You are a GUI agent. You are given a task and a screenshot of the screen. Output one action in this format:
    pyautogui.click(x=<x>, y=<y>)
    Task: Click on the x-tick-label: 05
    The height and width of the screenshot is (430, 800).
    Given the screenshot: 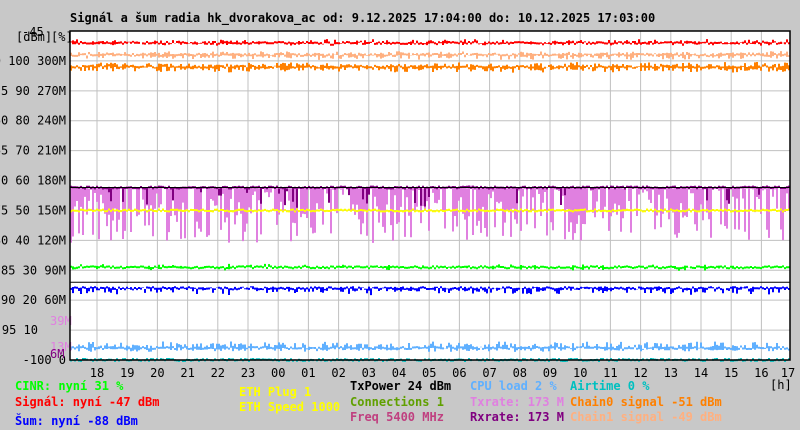 What is the action you would take?
    pyautogui.click(x=429, y=373)
    